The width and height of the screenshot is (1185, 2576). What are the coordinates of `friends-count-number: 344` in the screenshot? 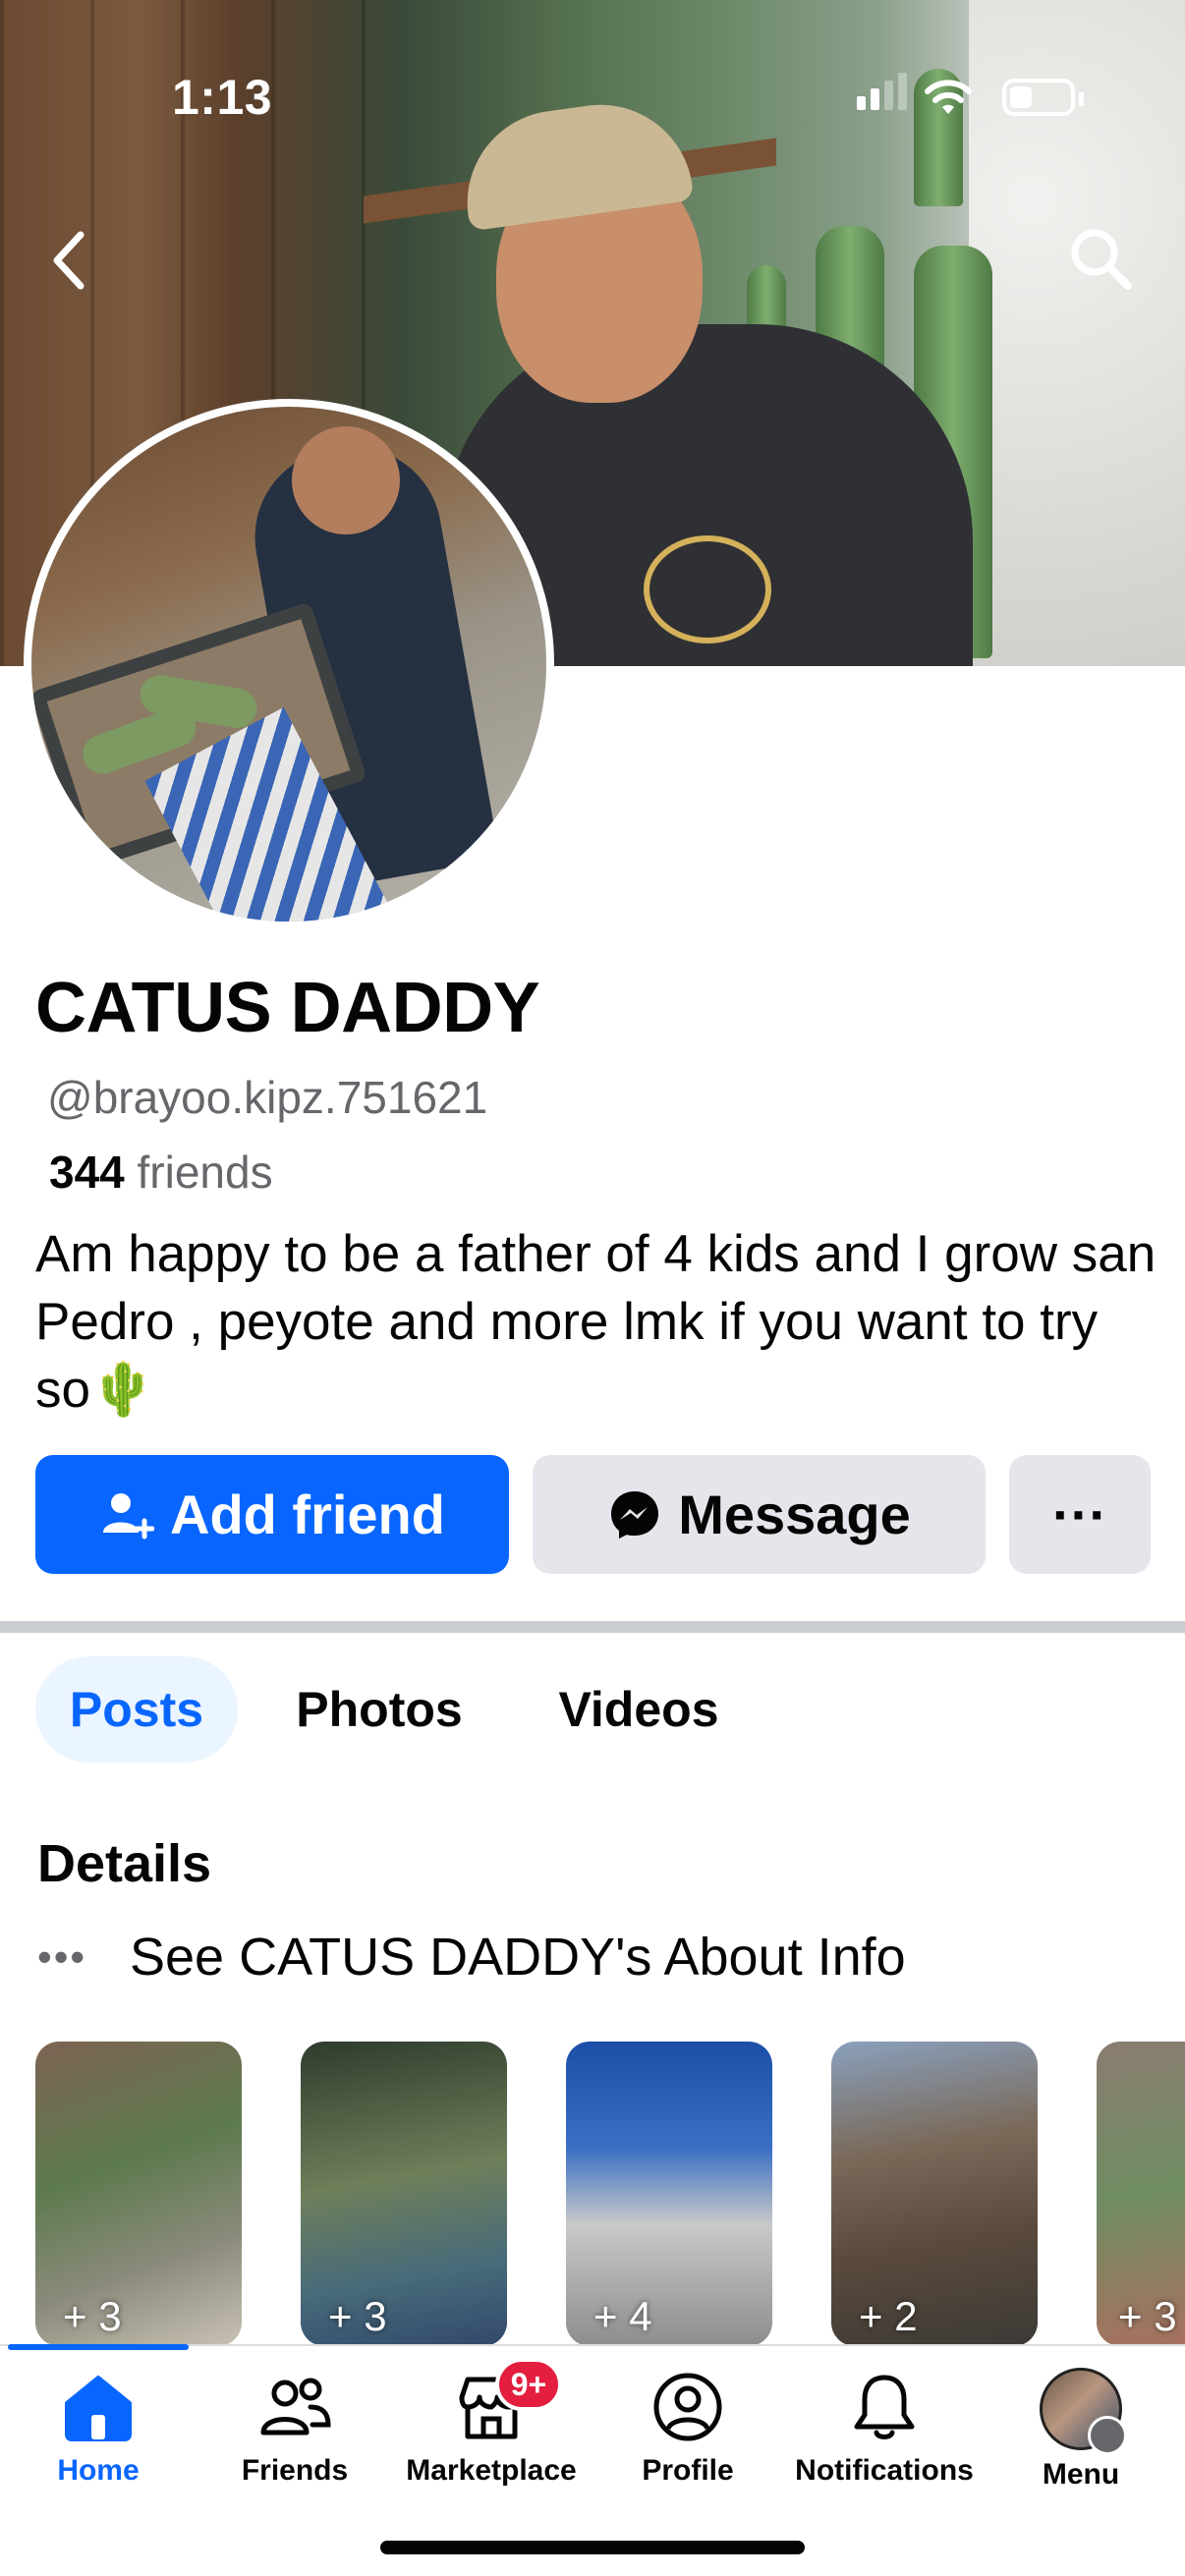 It's located at (87, 1172).